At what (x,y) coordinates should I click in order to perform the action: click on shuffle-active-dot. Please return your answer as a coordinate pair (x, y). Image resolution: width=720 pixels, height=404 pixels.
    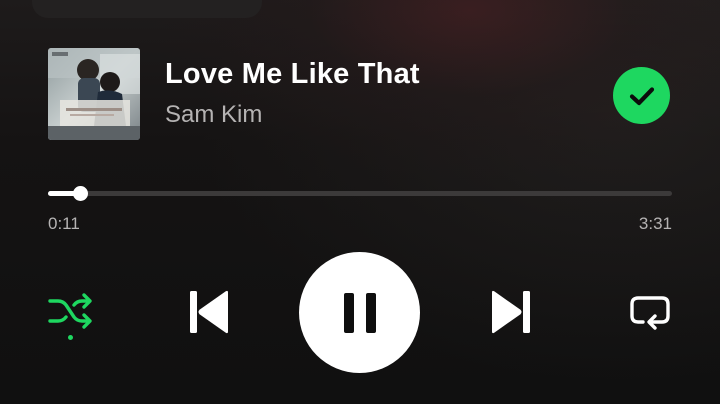
    Looking at the image, I should click on (70, 337).